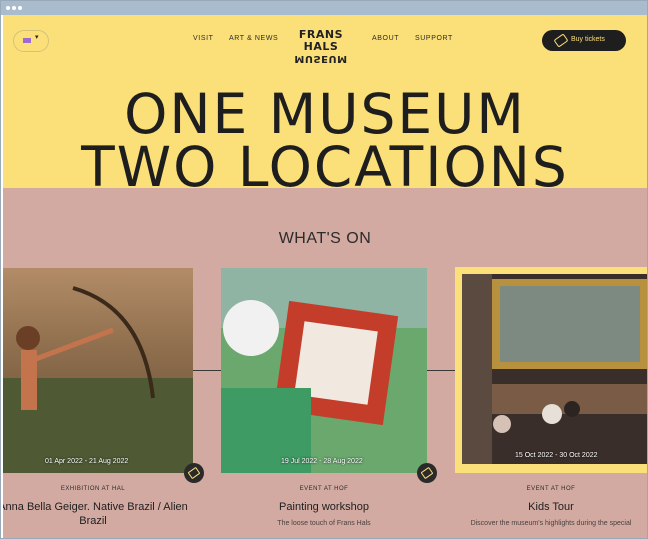 This screenshot has width=648, height=539. Describe the element at coordinates (98, 379) in the screenshot. I see `archer-photo` at that location.